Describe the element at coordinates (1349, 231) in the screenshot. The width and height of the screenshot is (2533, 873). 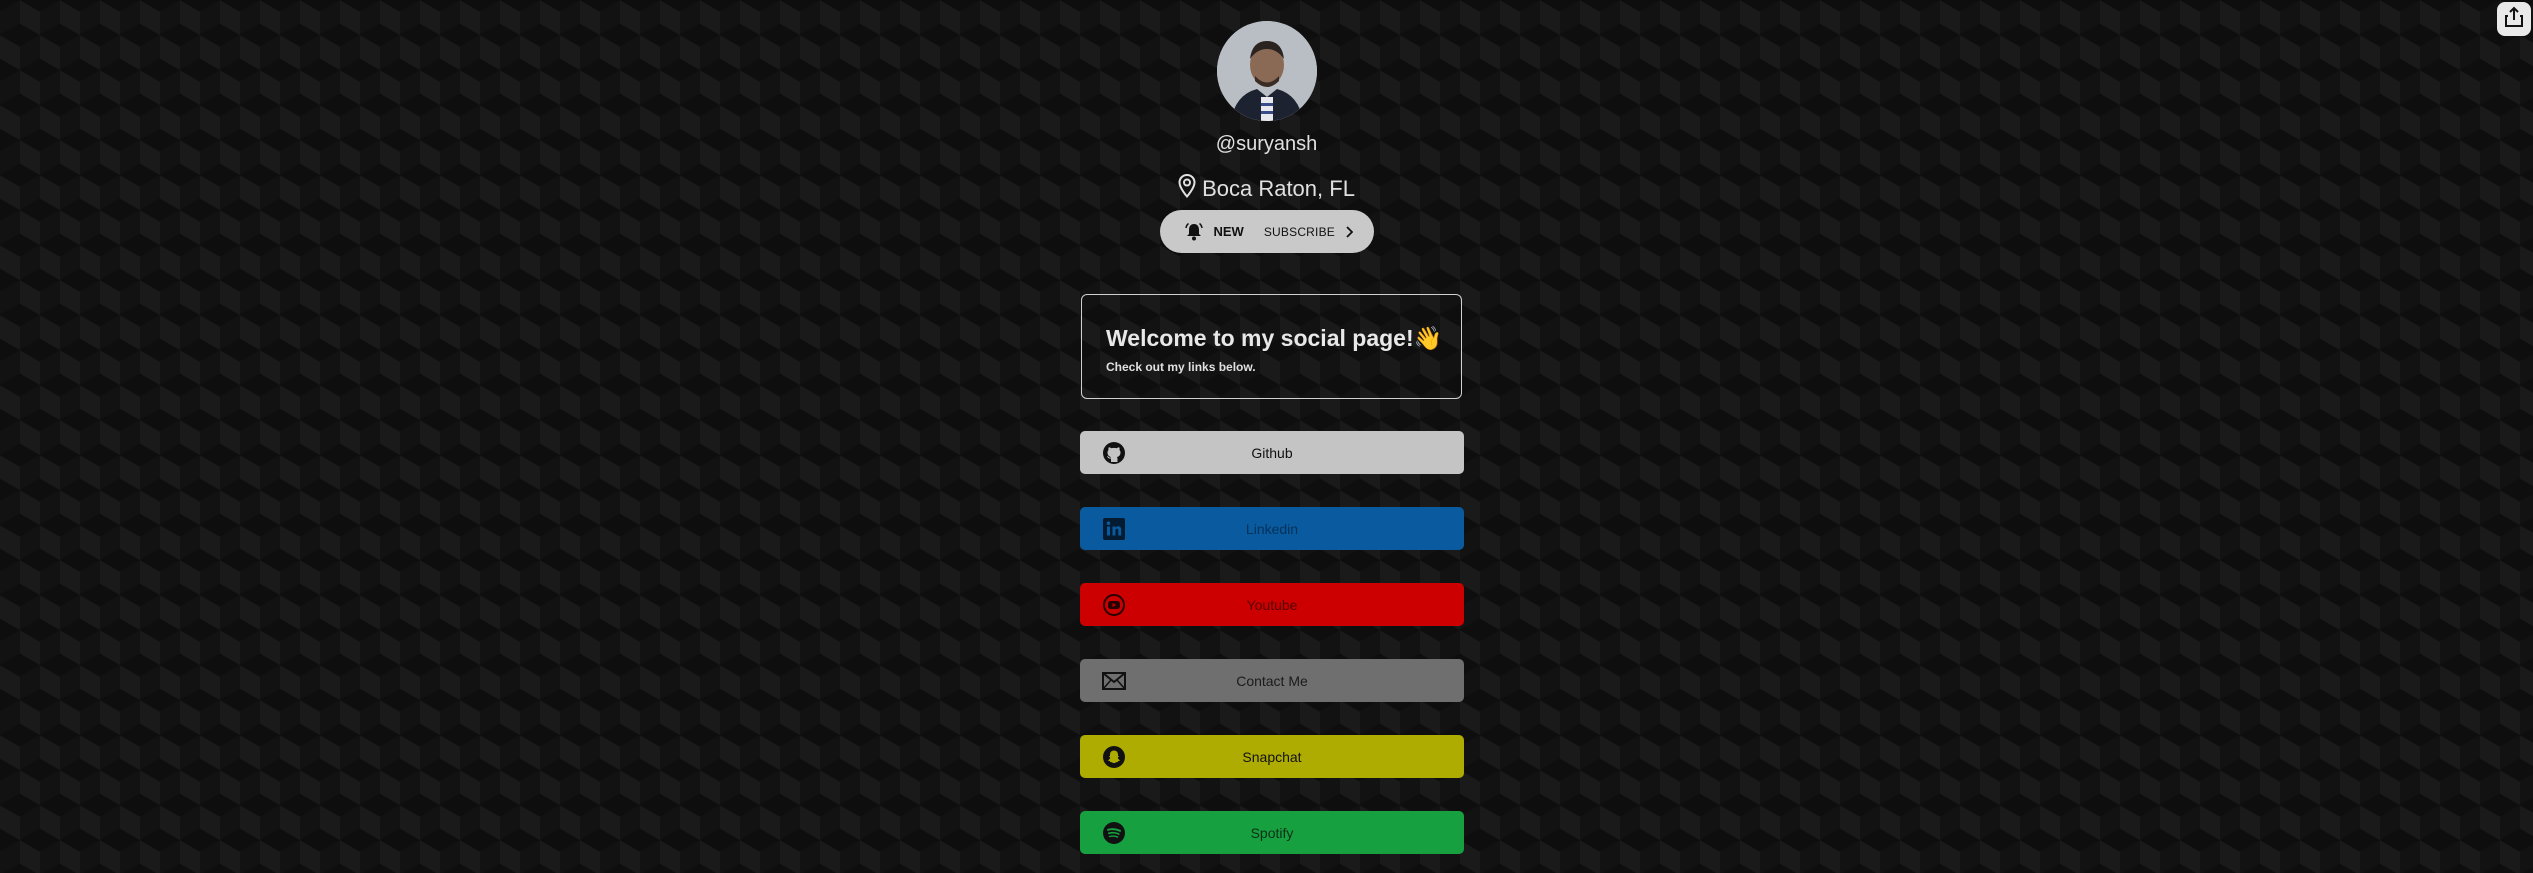
I see `chevron-right-icon` at that location.